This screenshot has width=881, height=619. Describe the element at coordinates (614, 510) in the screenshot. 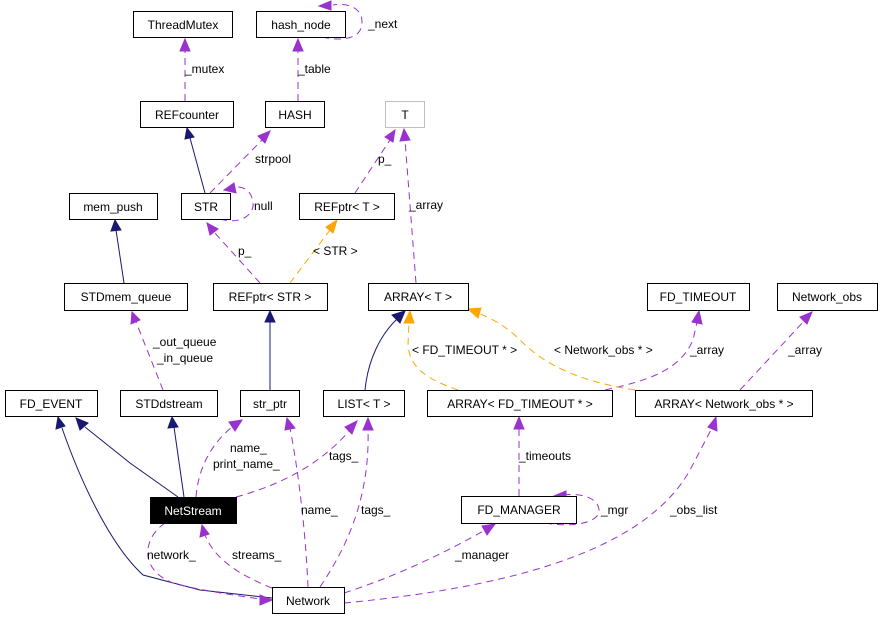

I see `edge-label-mgr: _mgr` at that location.